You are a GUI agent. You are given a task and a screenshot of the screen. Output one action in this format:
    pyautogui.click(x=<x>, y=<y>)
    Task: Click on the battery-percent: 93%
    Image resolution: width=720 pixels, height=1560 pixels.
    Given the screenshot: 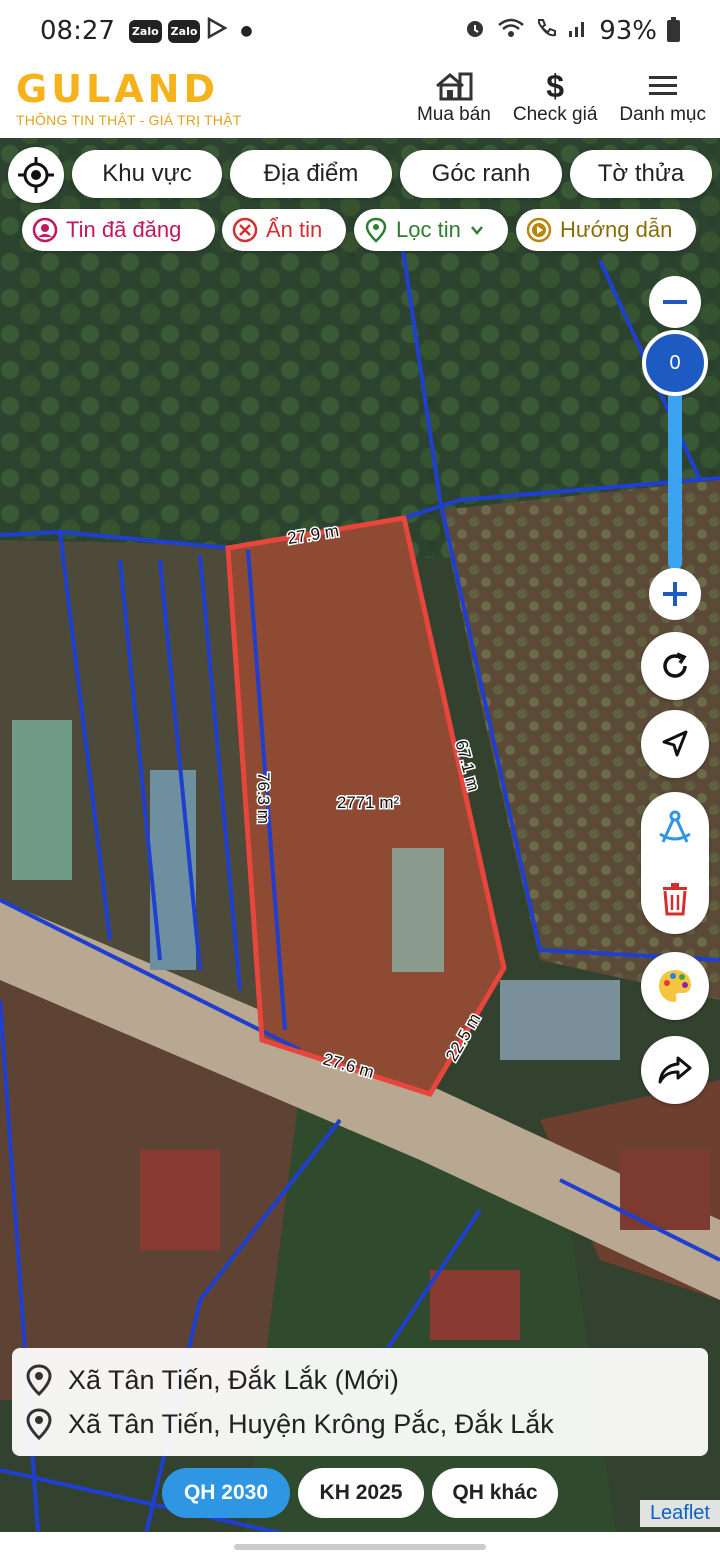 What is the action you would take?
    pyautogui.click(x=628, y=31)
    